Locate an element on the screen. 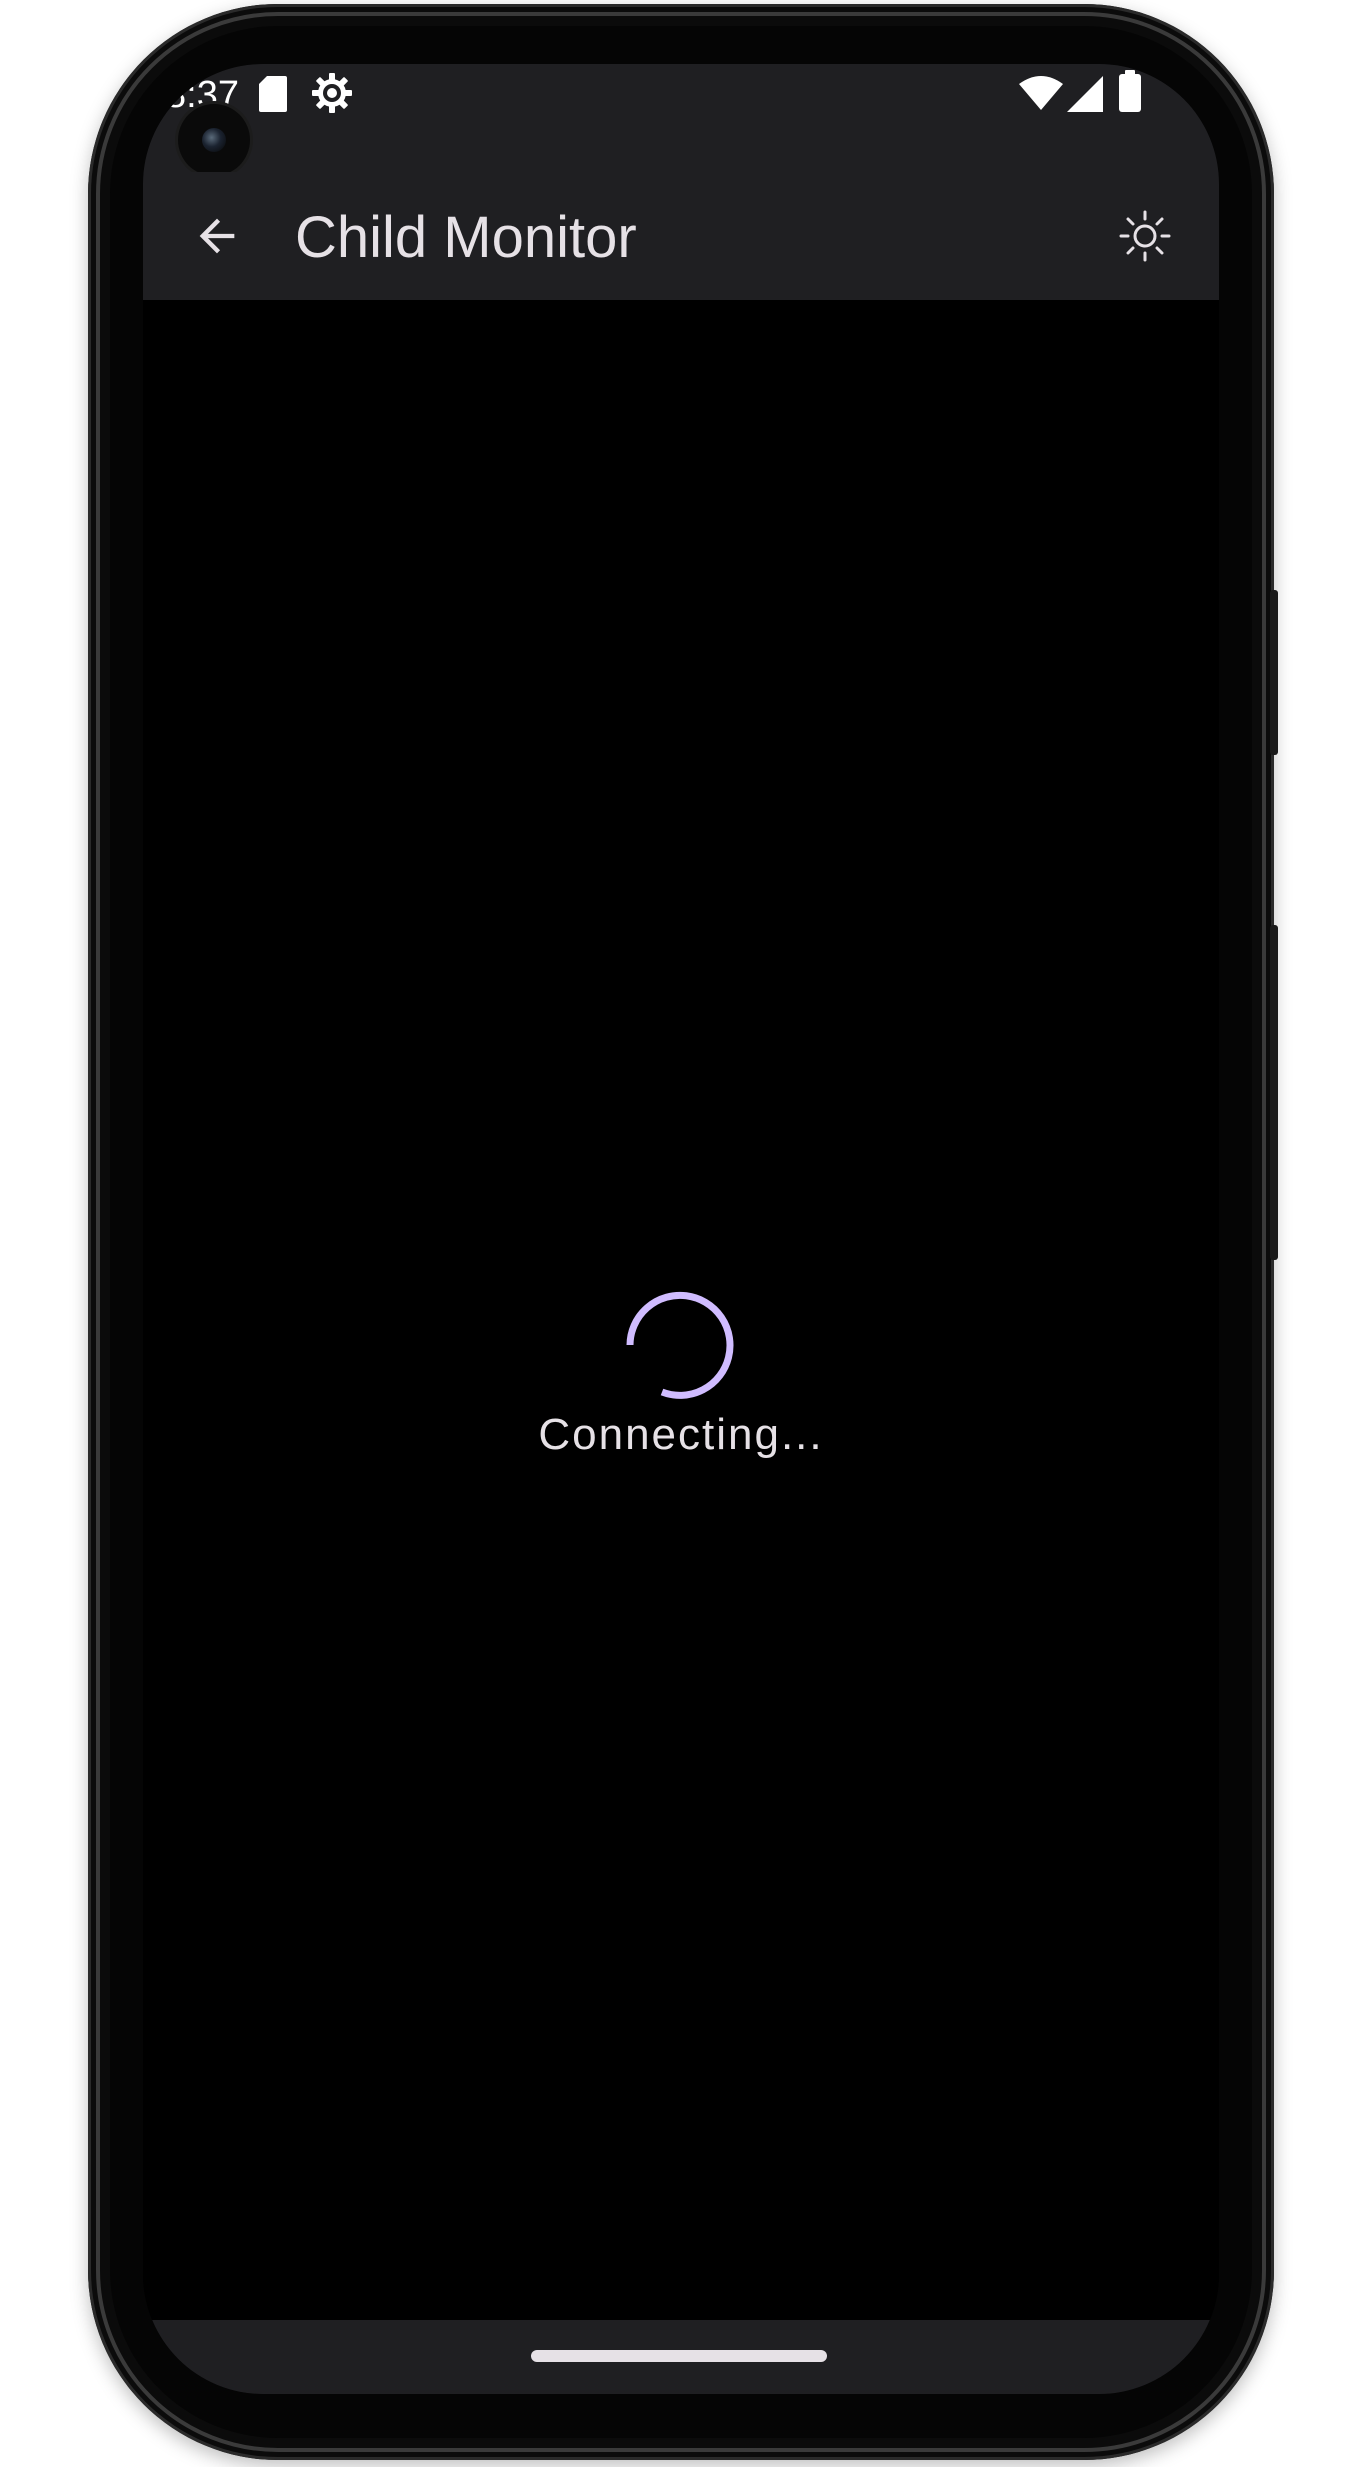 This screenshot has width=1370, height=2467. arrow-back-icon is located at coordinates (217, 236).